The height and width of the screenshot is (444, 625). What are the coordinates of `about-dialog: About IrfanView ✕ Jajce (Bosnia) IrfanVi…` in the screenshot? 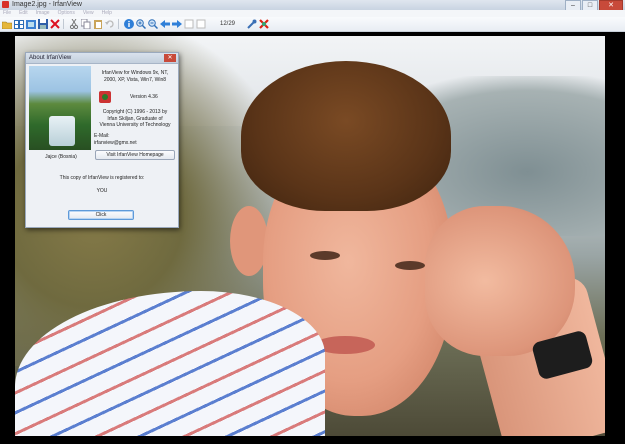 It's located at (102, 140).